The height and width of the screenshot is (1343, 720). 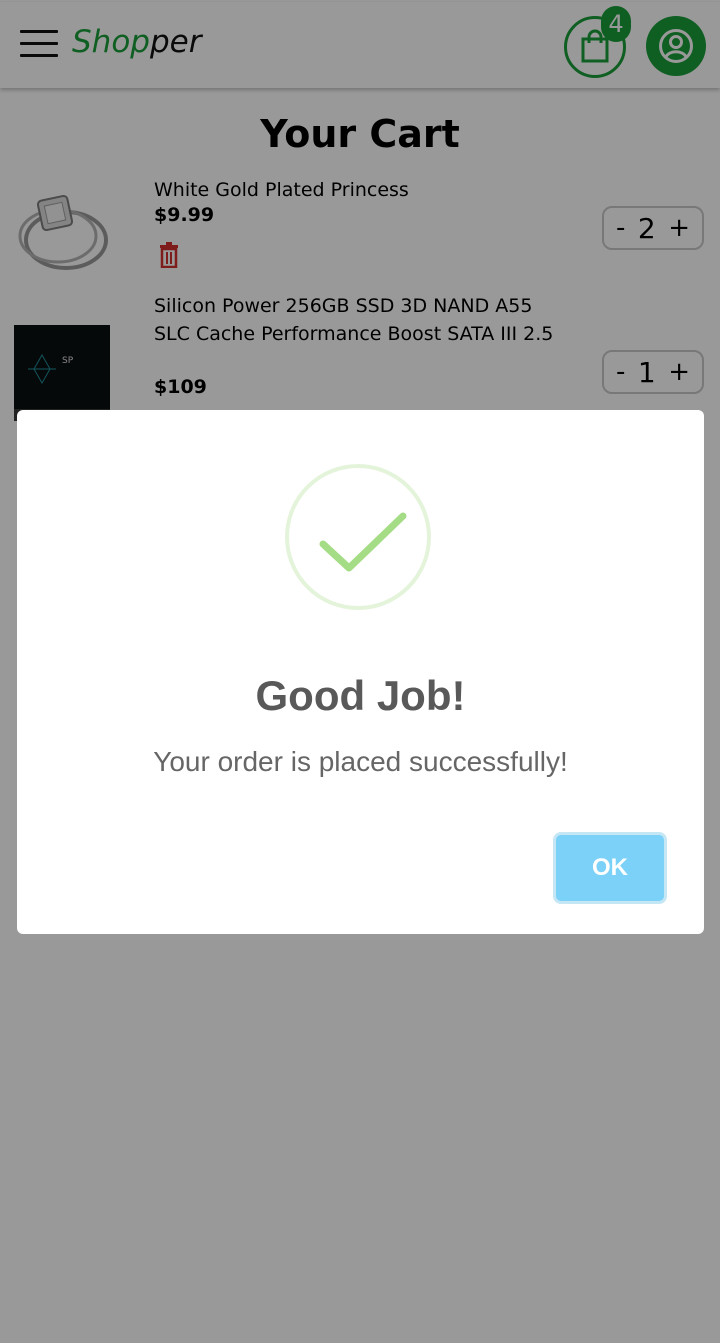 What do you see at coordinates (363, 542) in the screenshot?
I see `success-check-icon` at bounding box center [363, 542].